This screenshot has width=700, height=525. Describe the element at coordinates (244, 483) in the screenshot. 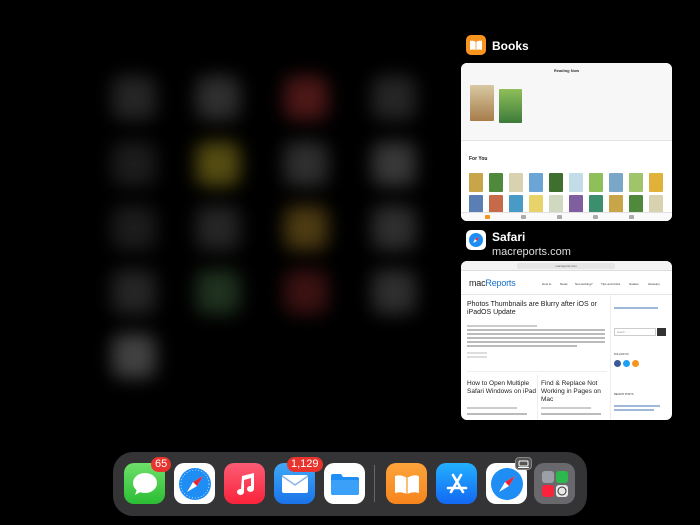

I see `music-icon` at that location.